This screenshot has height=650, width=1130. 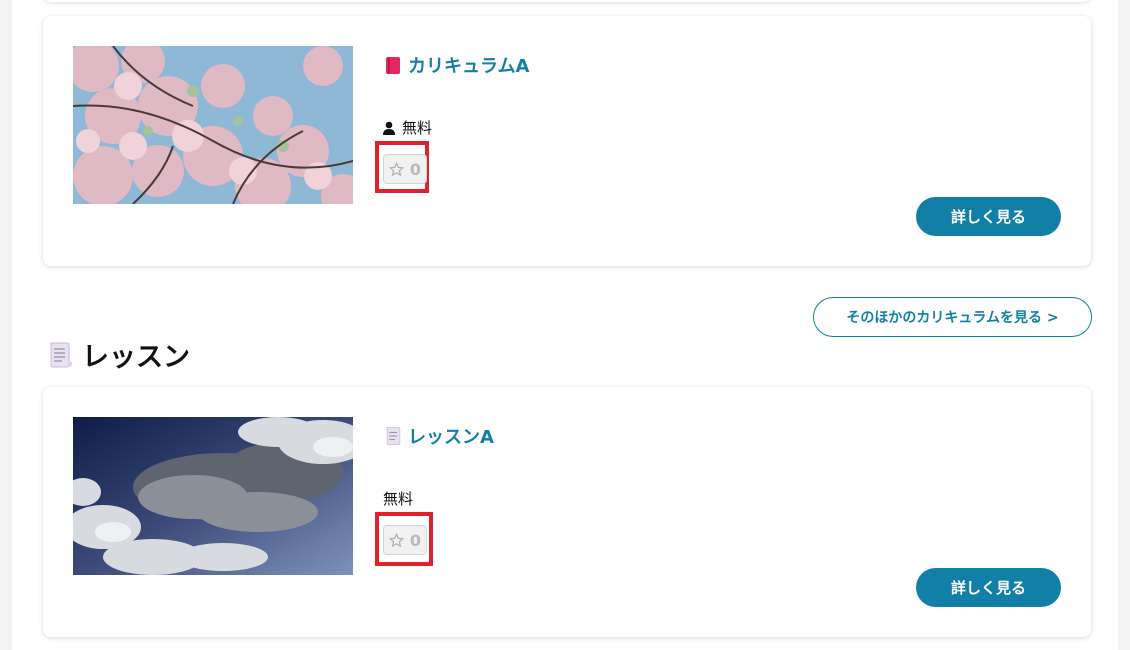 I want to click on lesson-section-heading: レッスン, so click(x=119, y=354).